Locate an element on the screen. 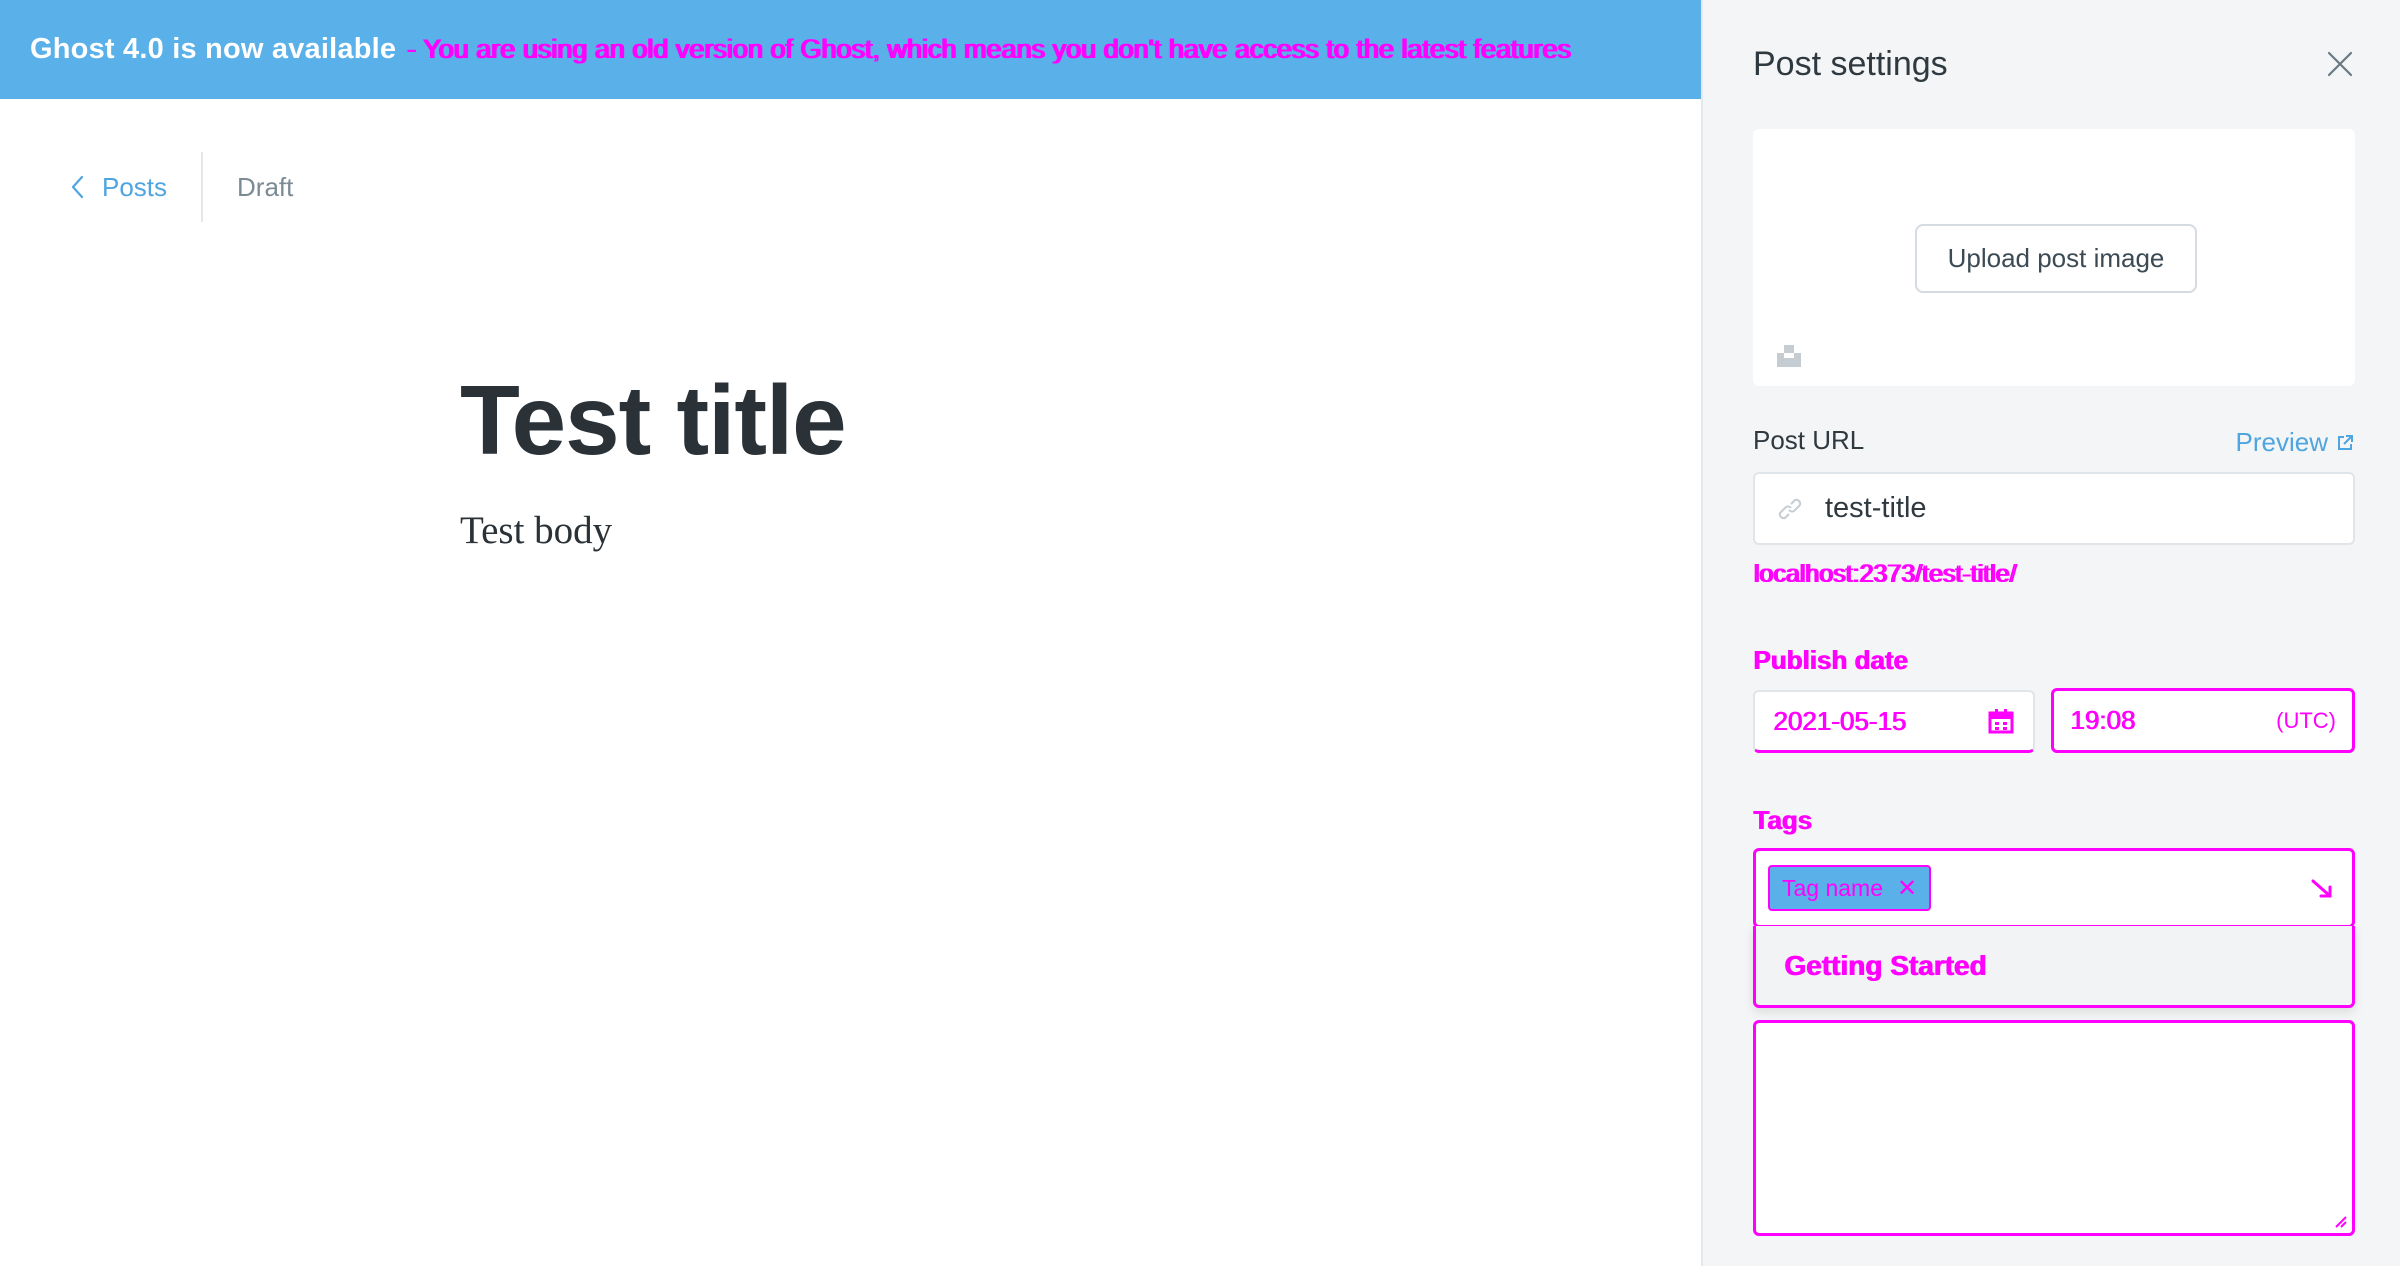  tags-input: Tag name ✕ is located at coordinates (2054, 888).